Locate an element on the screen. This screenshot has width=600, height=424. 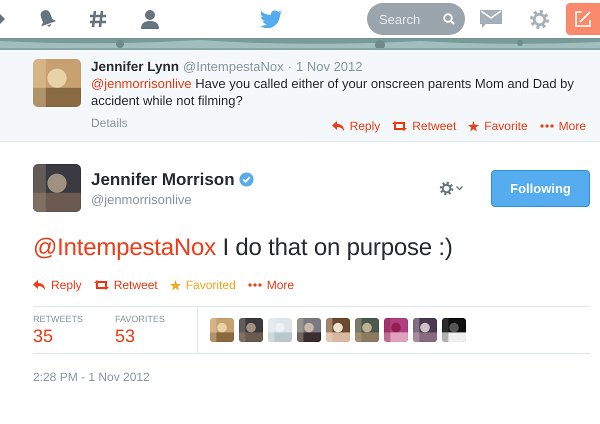
author-name: Jennifer Lynn is located at coordinates (135, 66).